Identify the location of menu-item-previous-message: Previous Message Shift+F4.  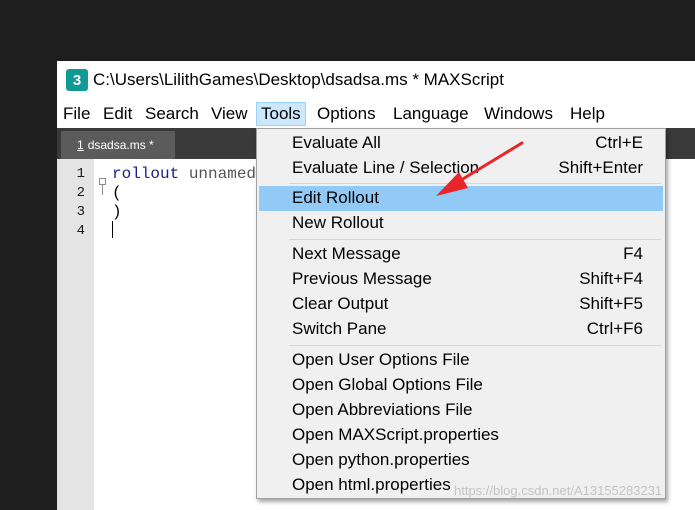
(461, 279).